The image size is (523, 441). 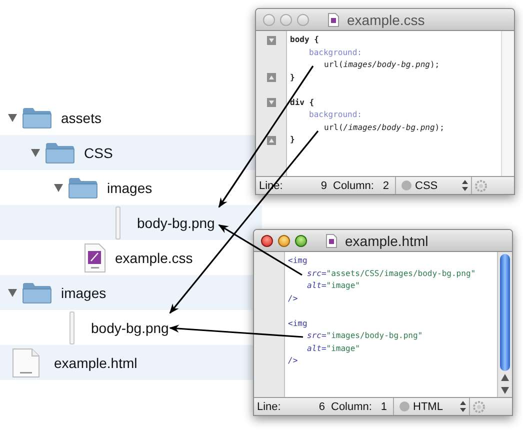 What do you see at coordinates (95, 257) in the screenshot?
I see `css-file-icon` at bounding box center [95, 257].